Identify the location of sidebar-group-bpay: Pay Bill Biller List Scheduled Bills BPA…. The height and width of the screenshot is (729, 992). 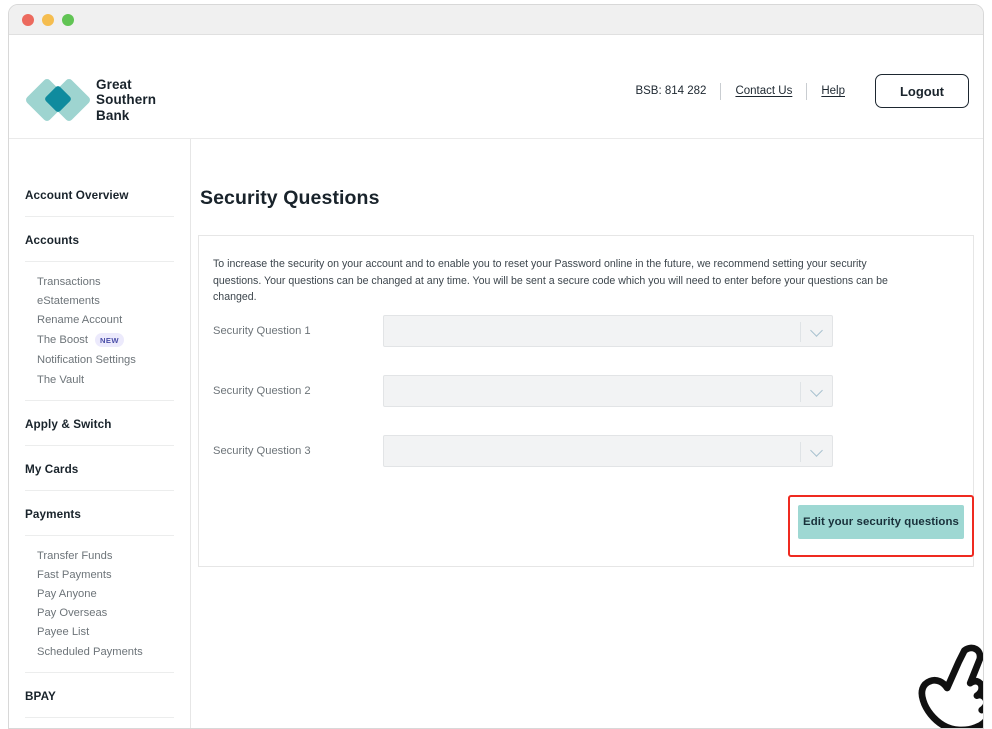
(99, 723).